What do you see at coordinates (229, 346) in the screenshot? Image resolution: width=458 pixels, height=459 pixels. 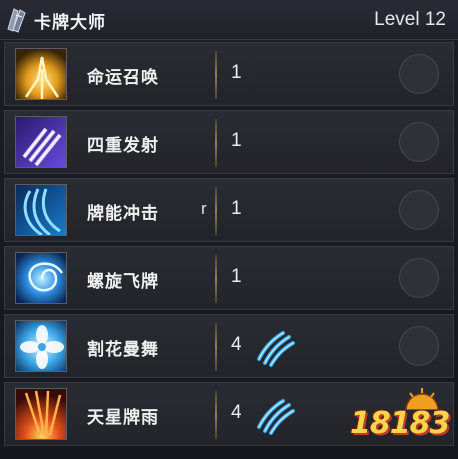 I see `skill-row: 割花曼舞 4` at bounding box center [229, 346].